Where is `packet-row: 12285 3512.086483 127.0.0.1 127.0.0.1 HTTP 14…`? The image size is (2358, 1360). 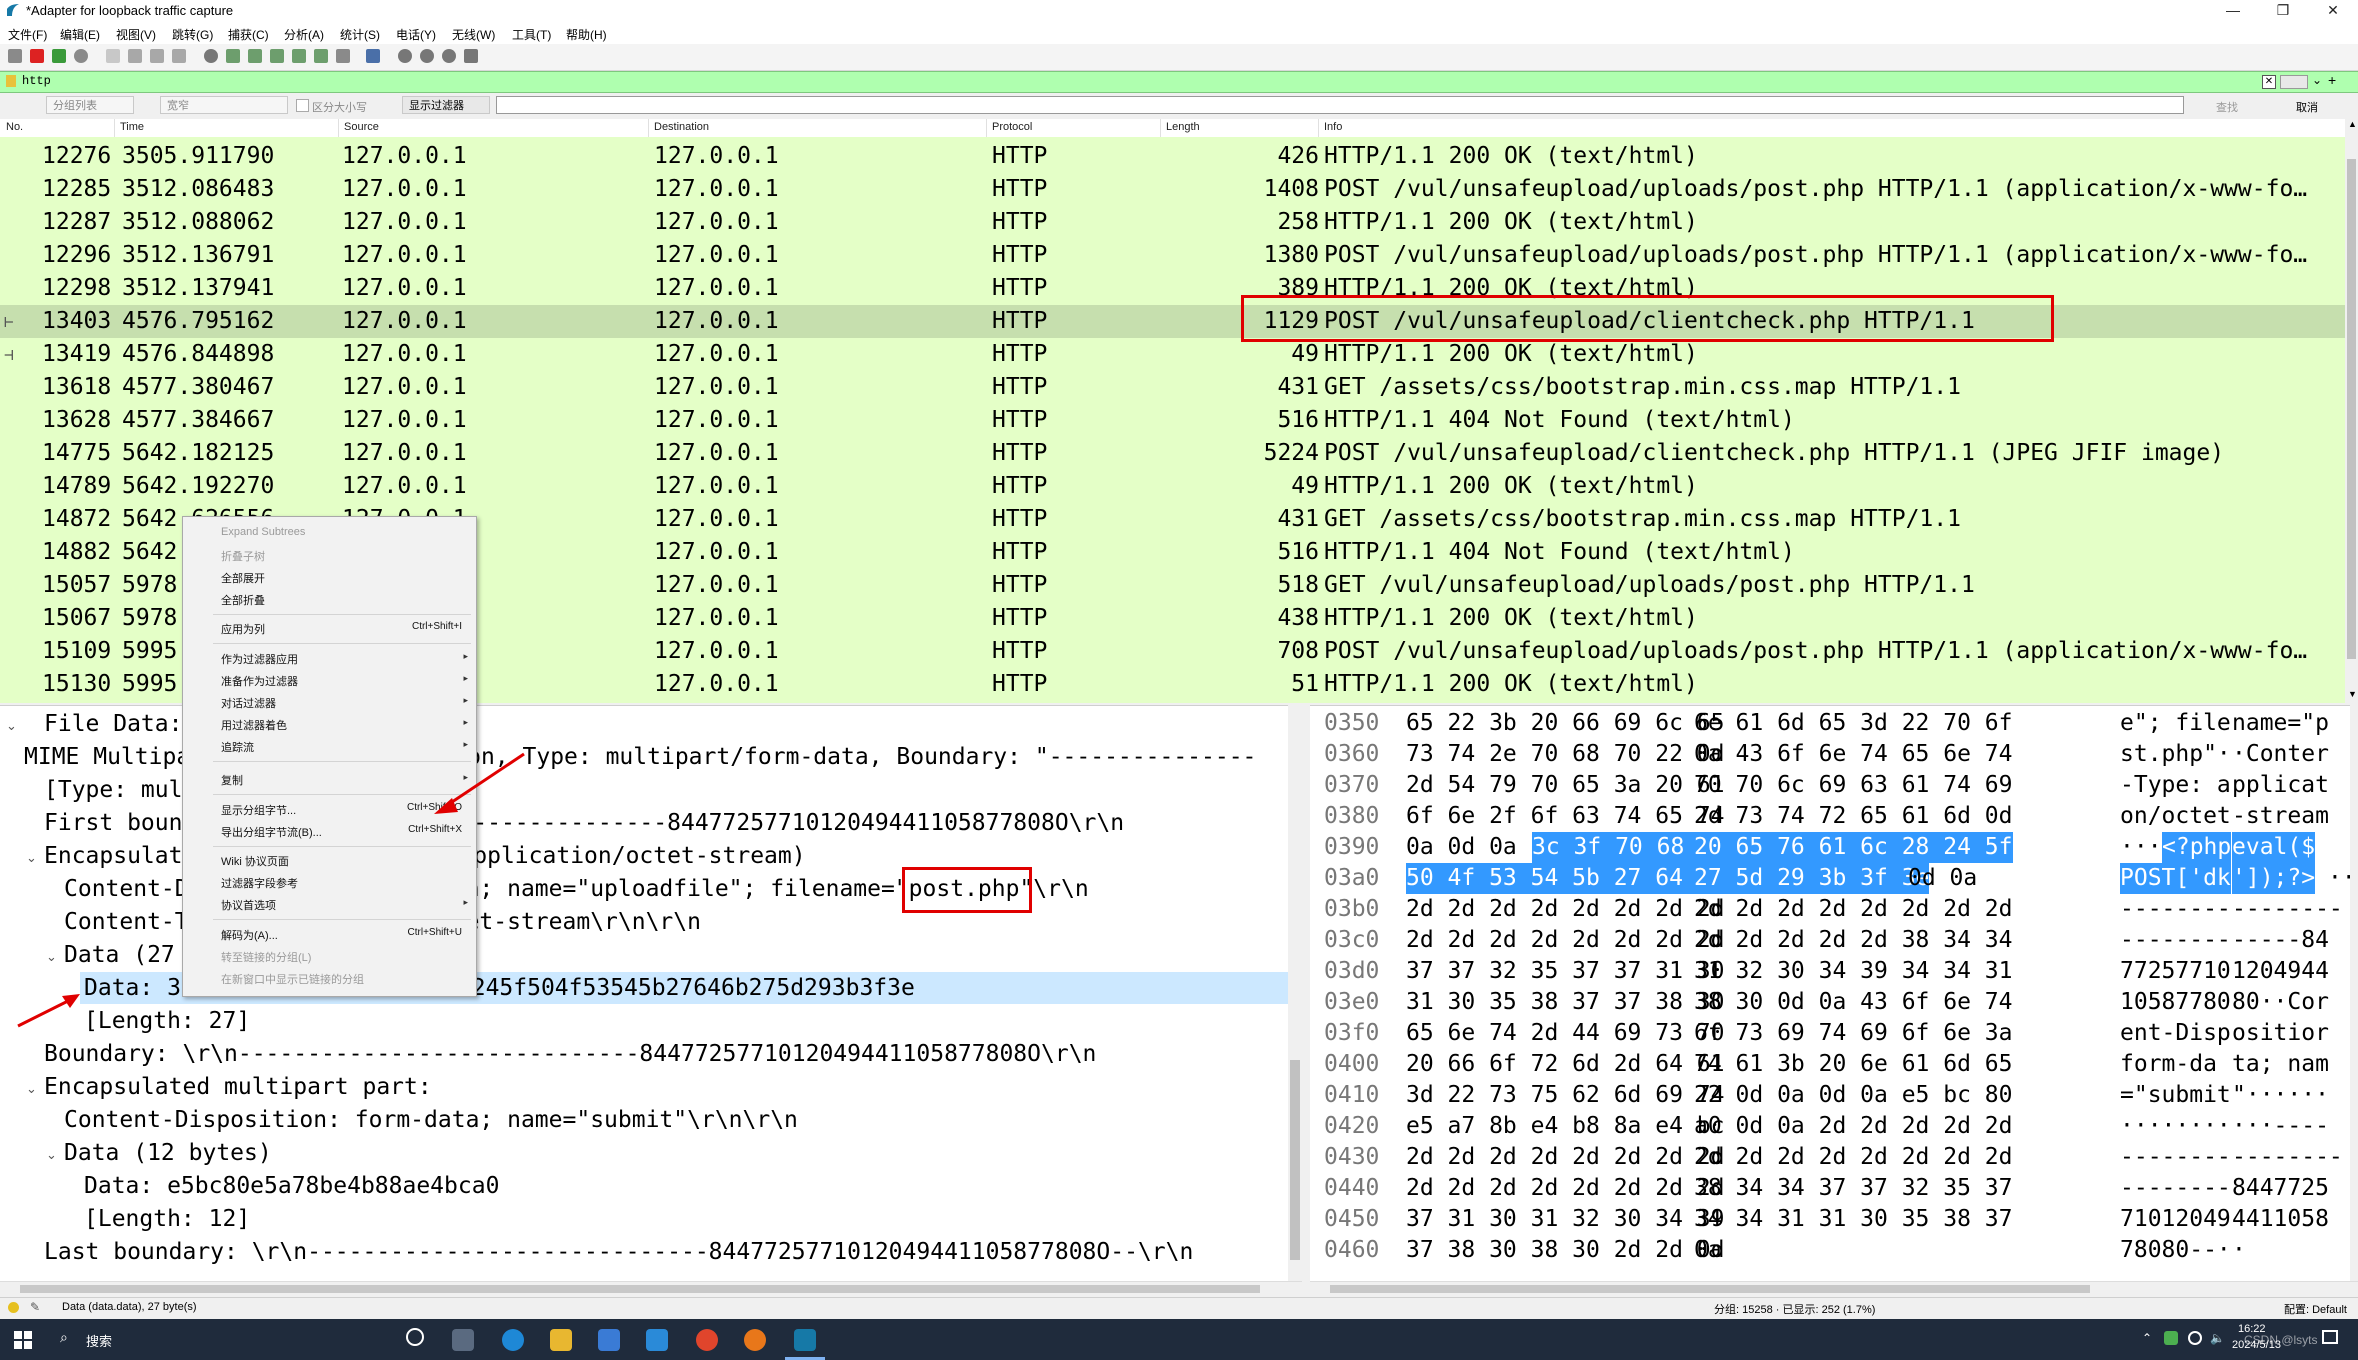 packet-row: 12285 3512.086483 127.0.0.1 127.0.0.1 HTTP 14… is located at coordinates (1172, 189).